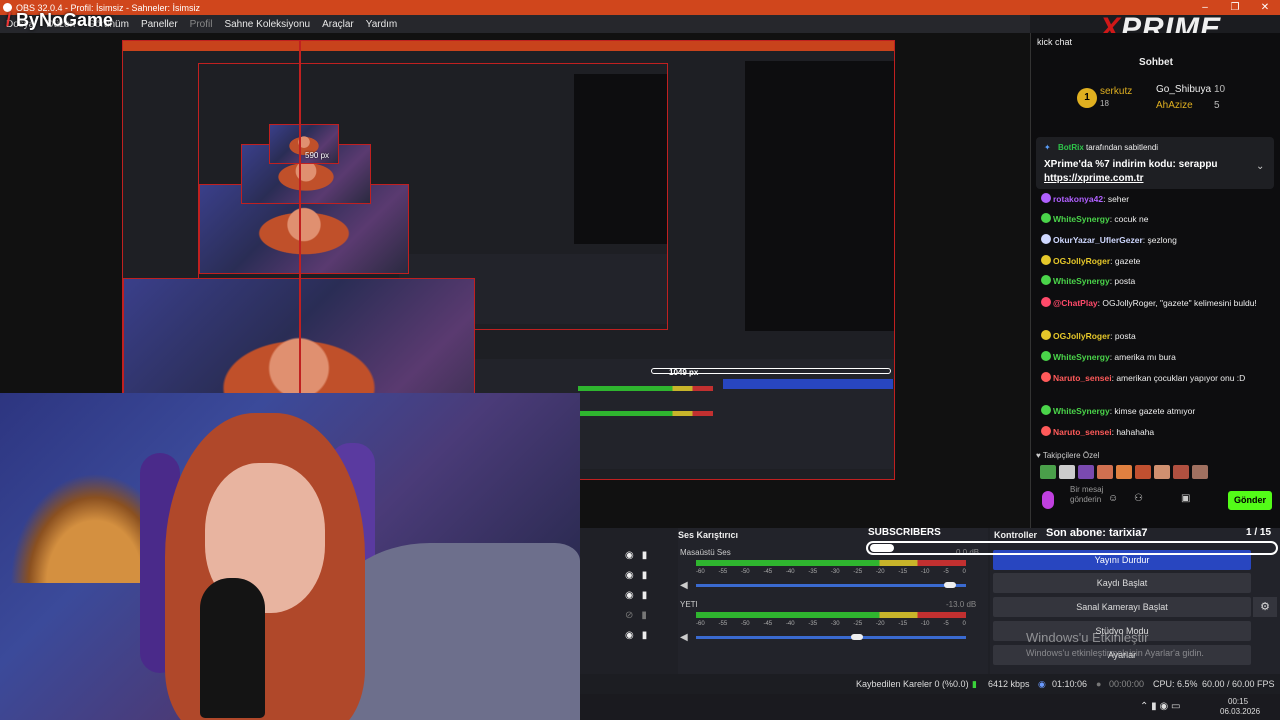 The width and height of the screenshot is (1280, 720). What do you see at coordinates (508, 46) in the screenshot?
I see `nested-titlebar` at bounding box center [508, 46].